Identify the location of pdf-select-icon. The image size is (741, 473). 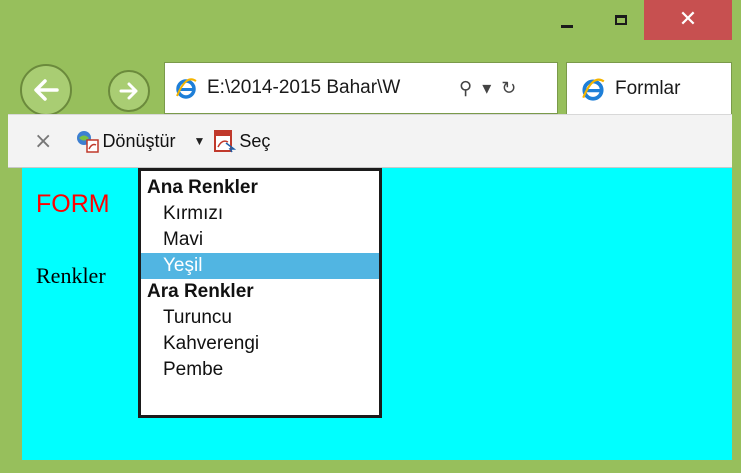
(224, 141).